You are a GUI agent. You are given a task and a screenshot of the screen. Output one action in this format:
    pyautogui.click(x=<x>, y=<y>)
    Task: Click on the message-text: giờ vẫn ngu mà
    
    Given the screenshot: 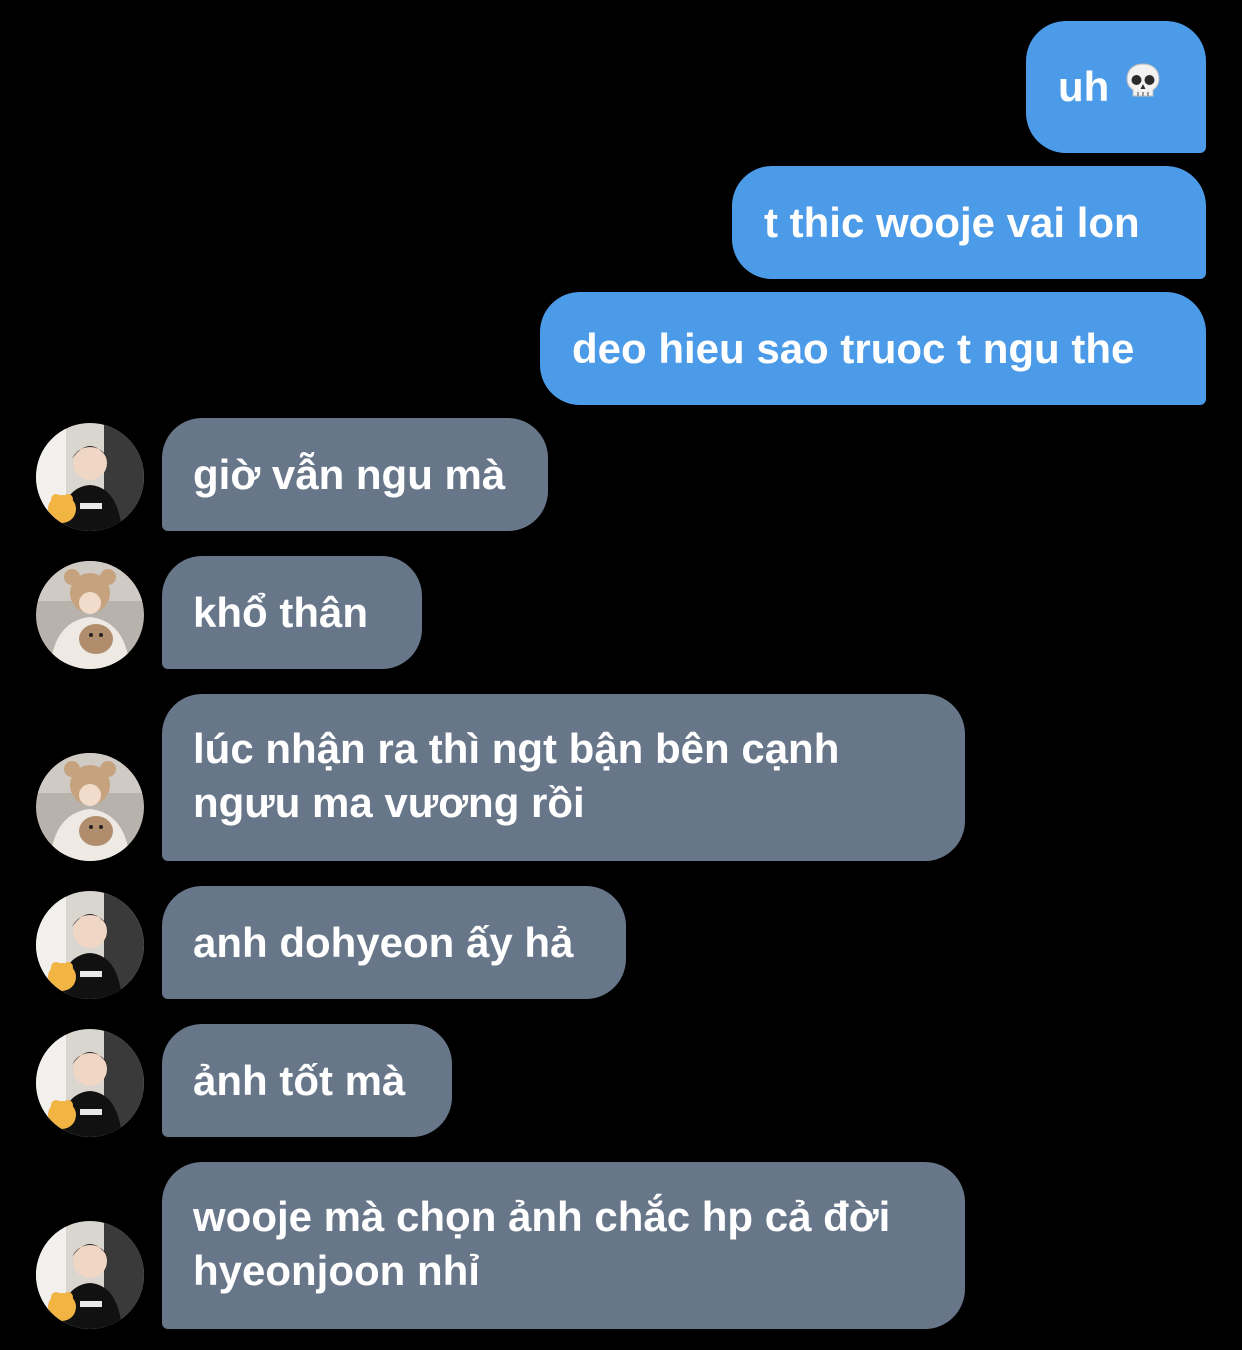 What is the action you would take?
    pyautogui.click(x=349, y=474)
    